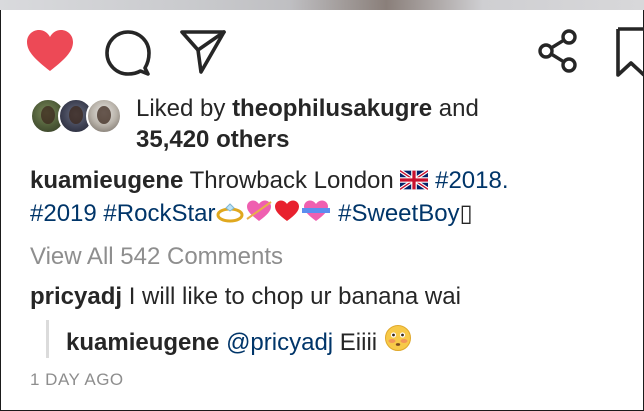 This screenshot has width=644, height=411. I want to click on liked-by-text: Liked by theophilusakugre and, so click(307, 109).